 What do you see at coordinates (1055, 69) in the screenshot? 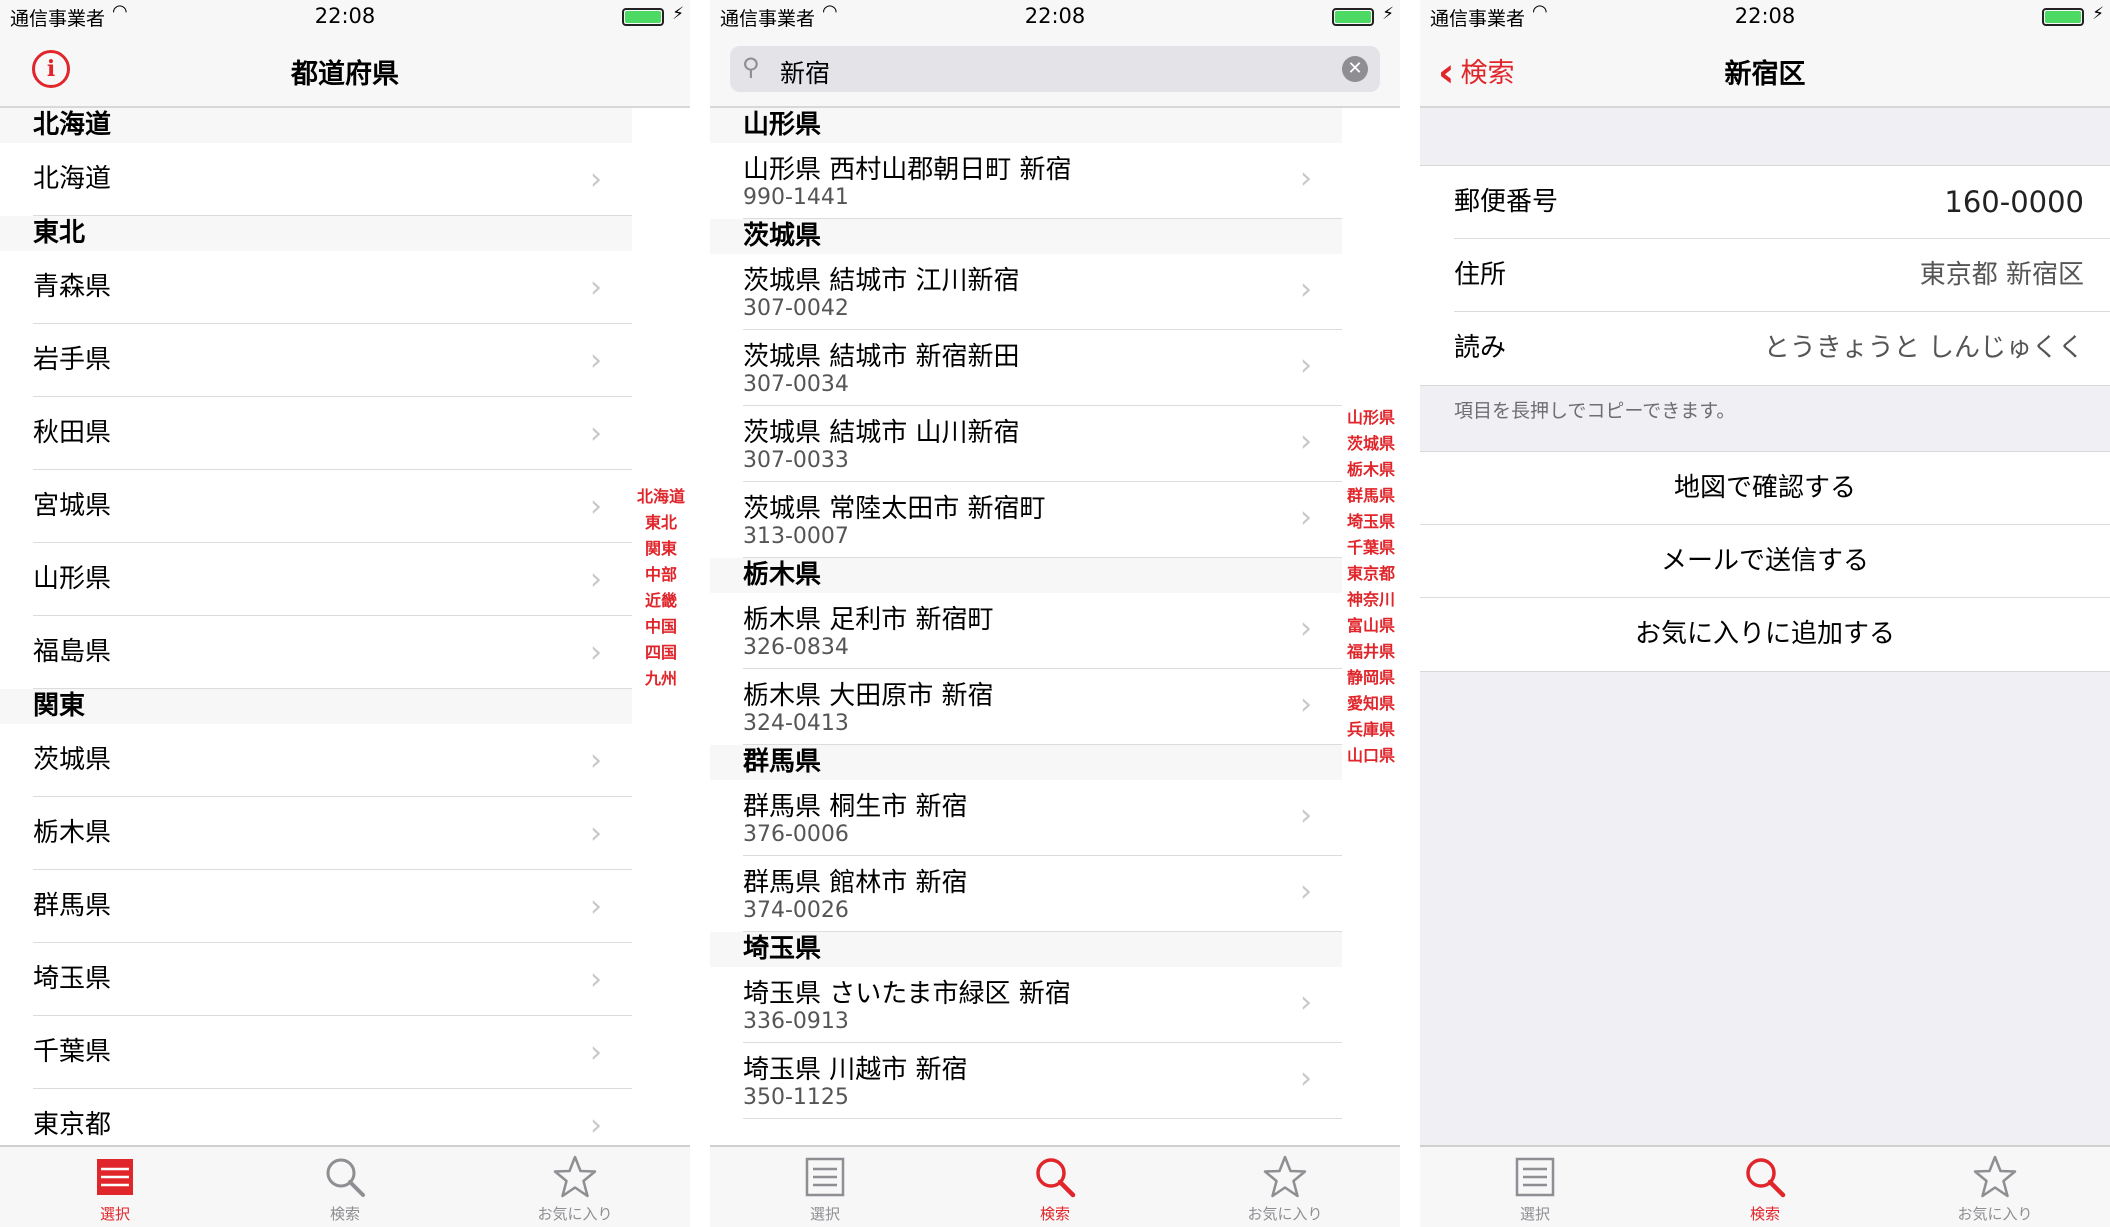
I see `search-input: ⚲ 新宿 ✕` at bounding box center [1055, 69].